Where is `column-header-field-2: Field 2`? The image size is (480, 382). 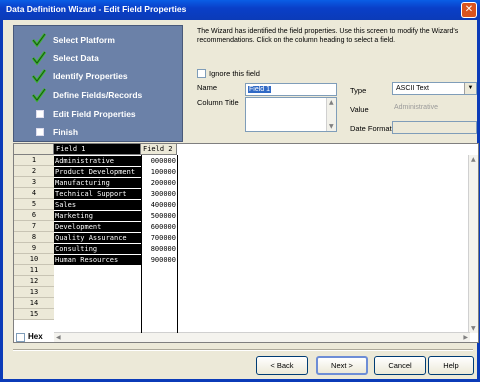
column-header-field-2: Field 2 is located at coordinates (159, 149).